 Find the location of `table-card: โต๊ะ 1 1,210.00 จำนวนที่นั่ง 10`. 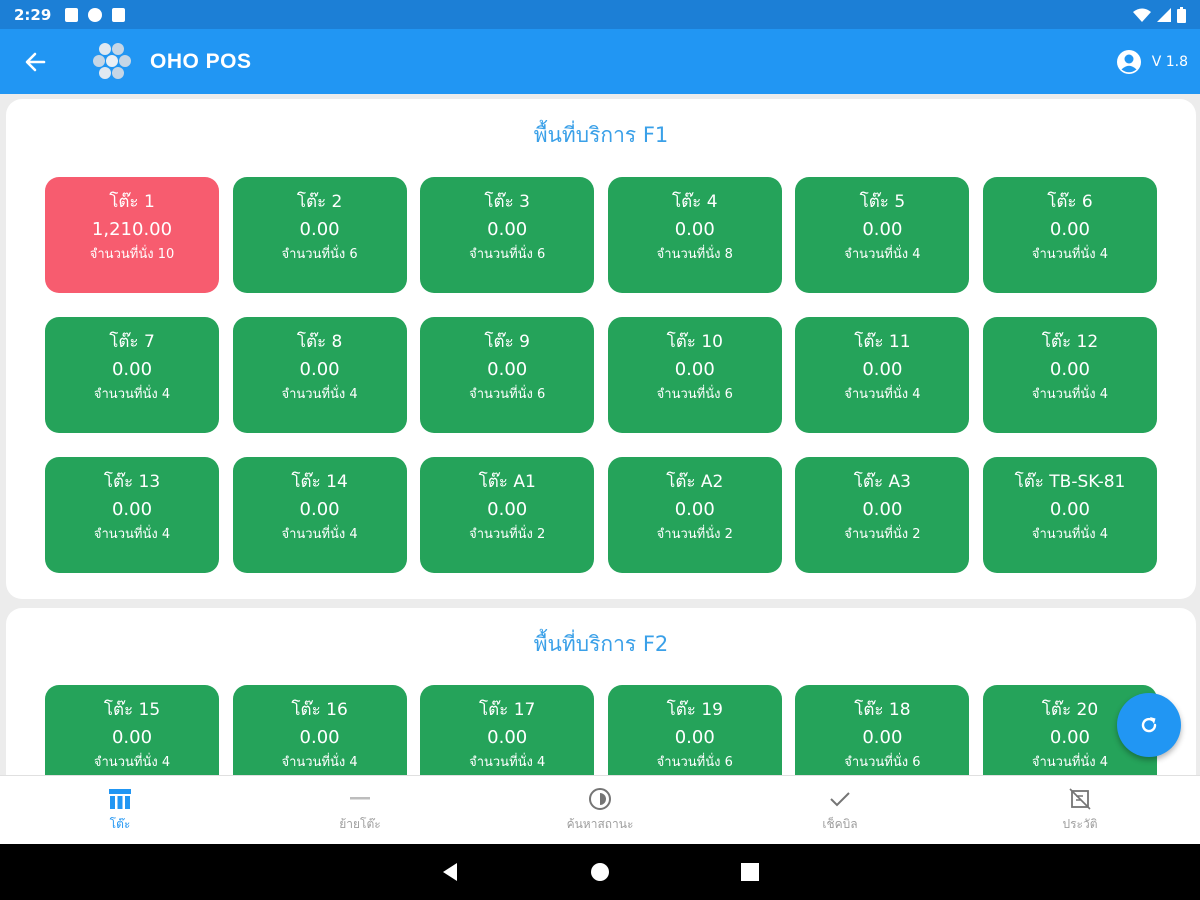

table-card: โต๊ะ 1 1,210.00 จำนวนที่นั่ง 10 is located at coordinates (132, 235).